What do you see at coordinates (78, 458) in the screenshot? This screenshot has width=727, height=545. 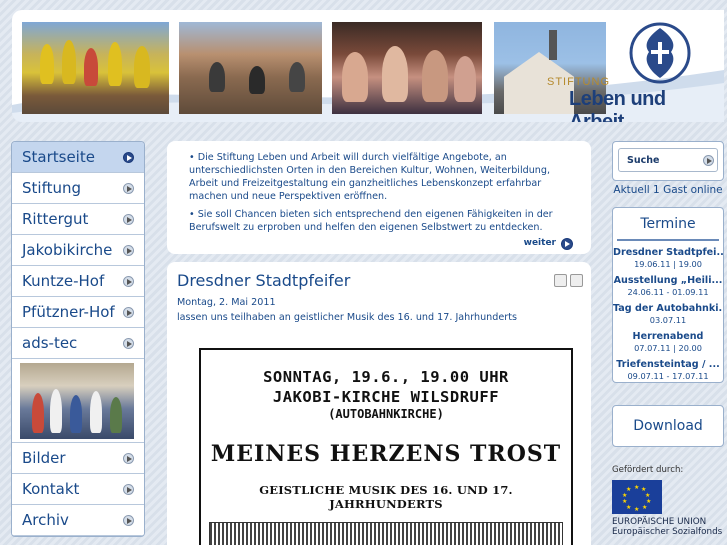 I see `nav-item-bilder: Bilder` at bounding box center [78, 458].